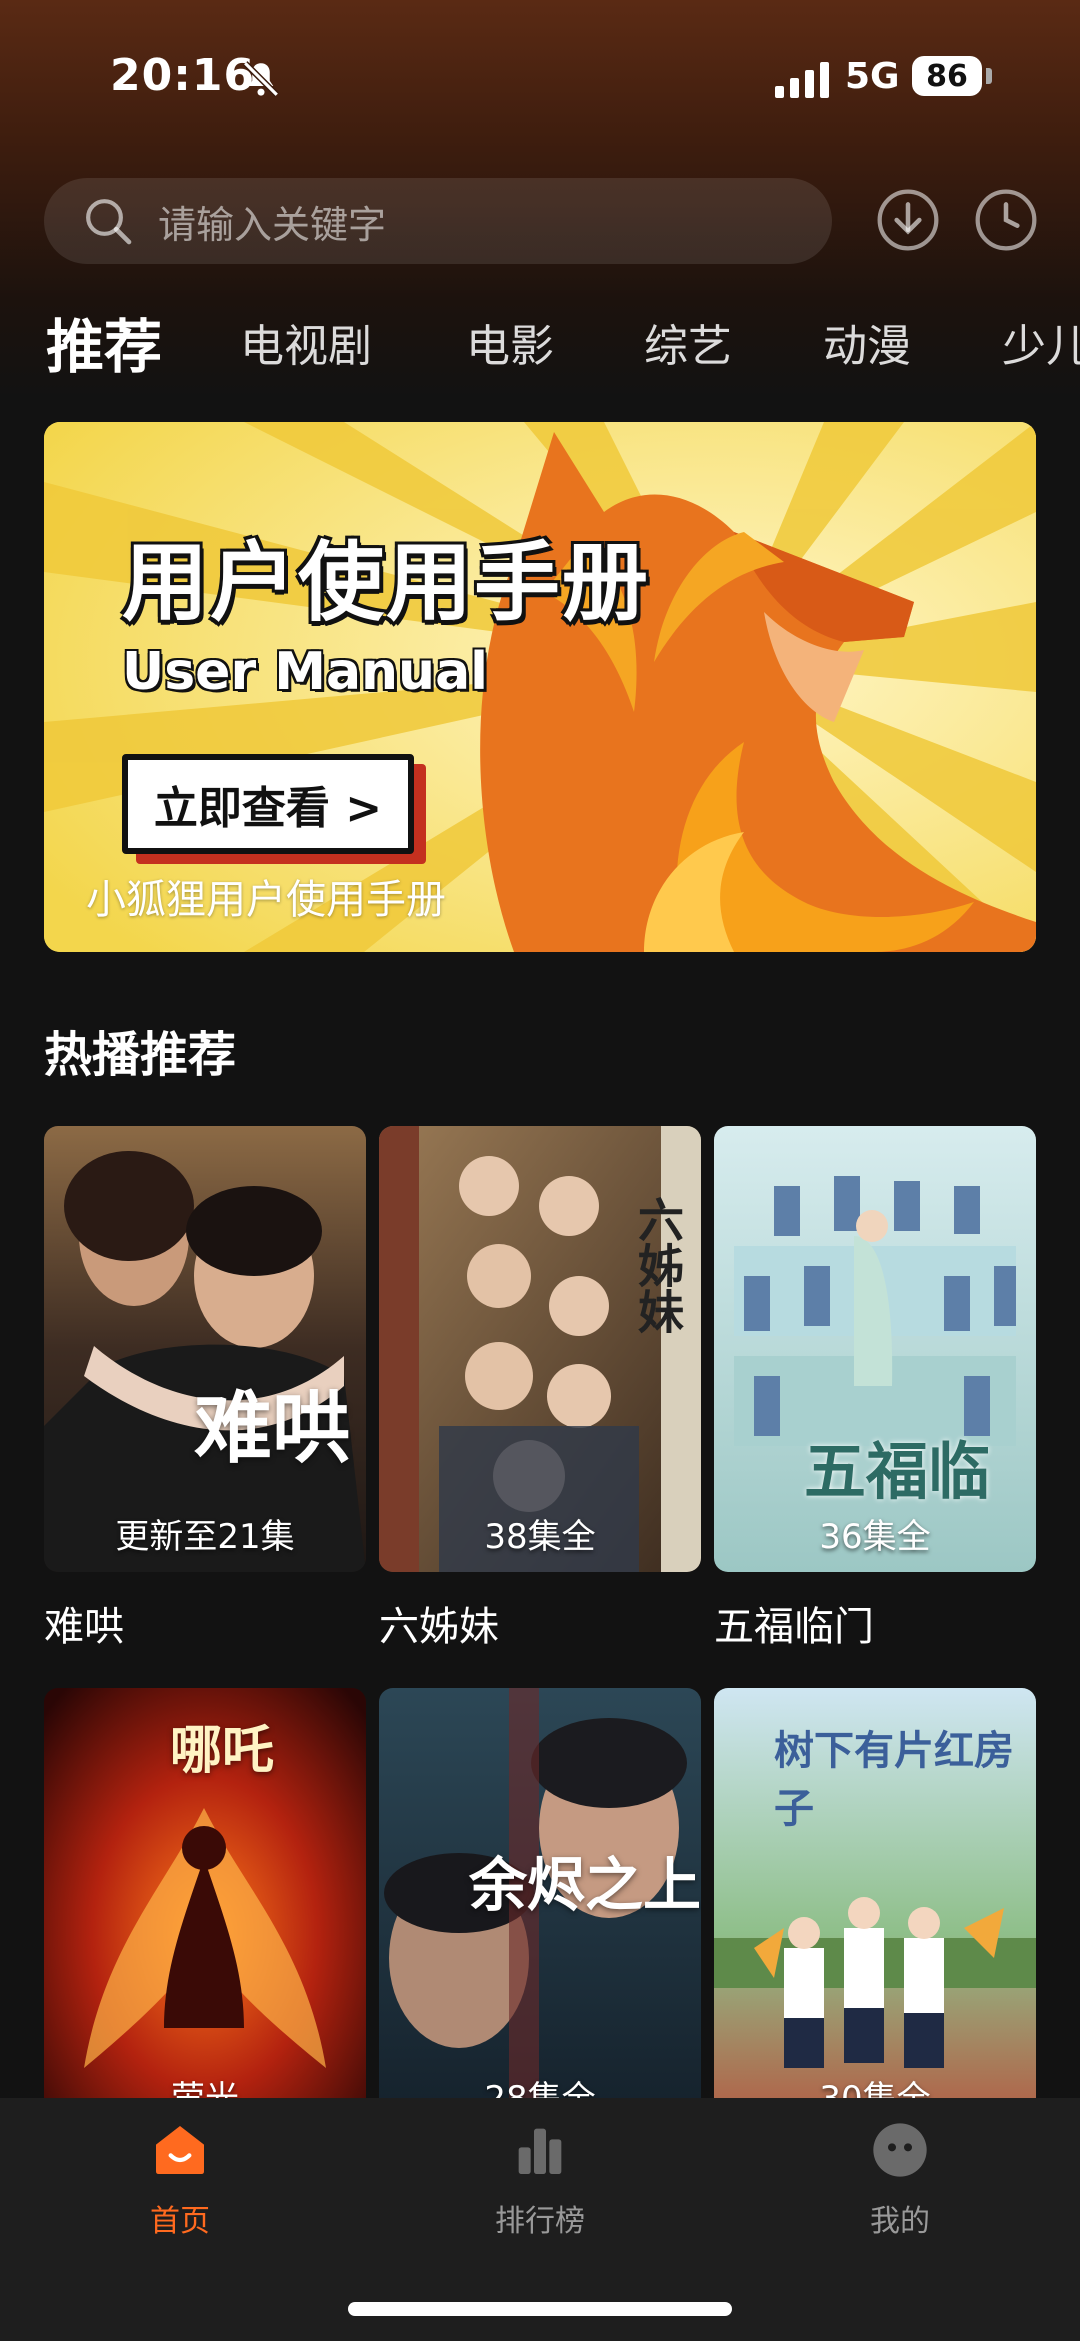 The height and width of the screenshot is (2341, 1080). What do you see at coordinates (268, 804) in the screenshot?
I see `view-now-button: 立即查看 >` at bounding box center [268, 804].